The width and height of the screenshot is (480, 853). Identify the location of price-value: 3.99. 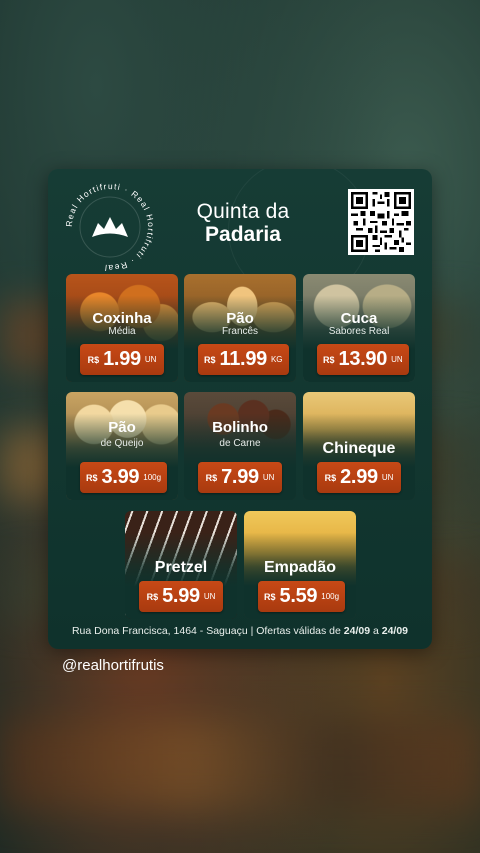
(120, 477).